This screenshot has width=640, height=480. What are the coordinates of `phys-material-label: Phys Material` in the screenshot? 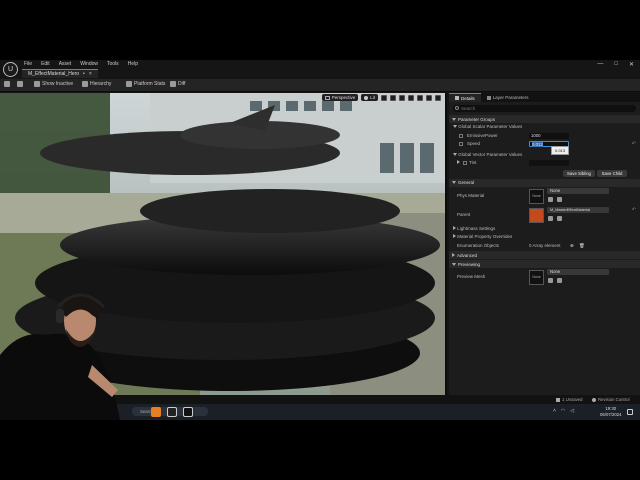 It's located at (471, 195).